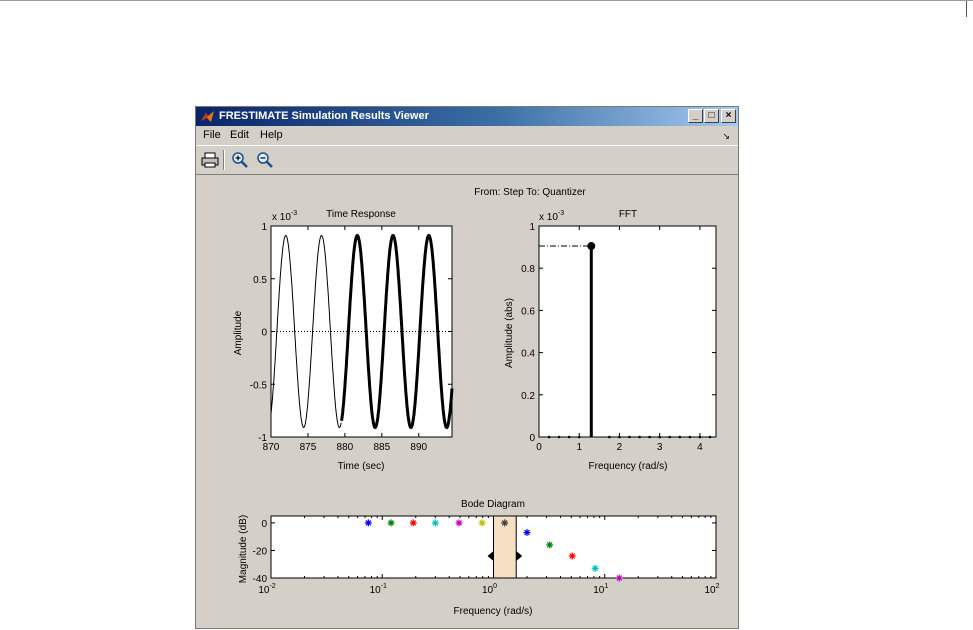  What do you see at coordinates (238, 332) in the screenshot?
I see `time-ylabel: Amplitude` at bounding box center [238, 332].